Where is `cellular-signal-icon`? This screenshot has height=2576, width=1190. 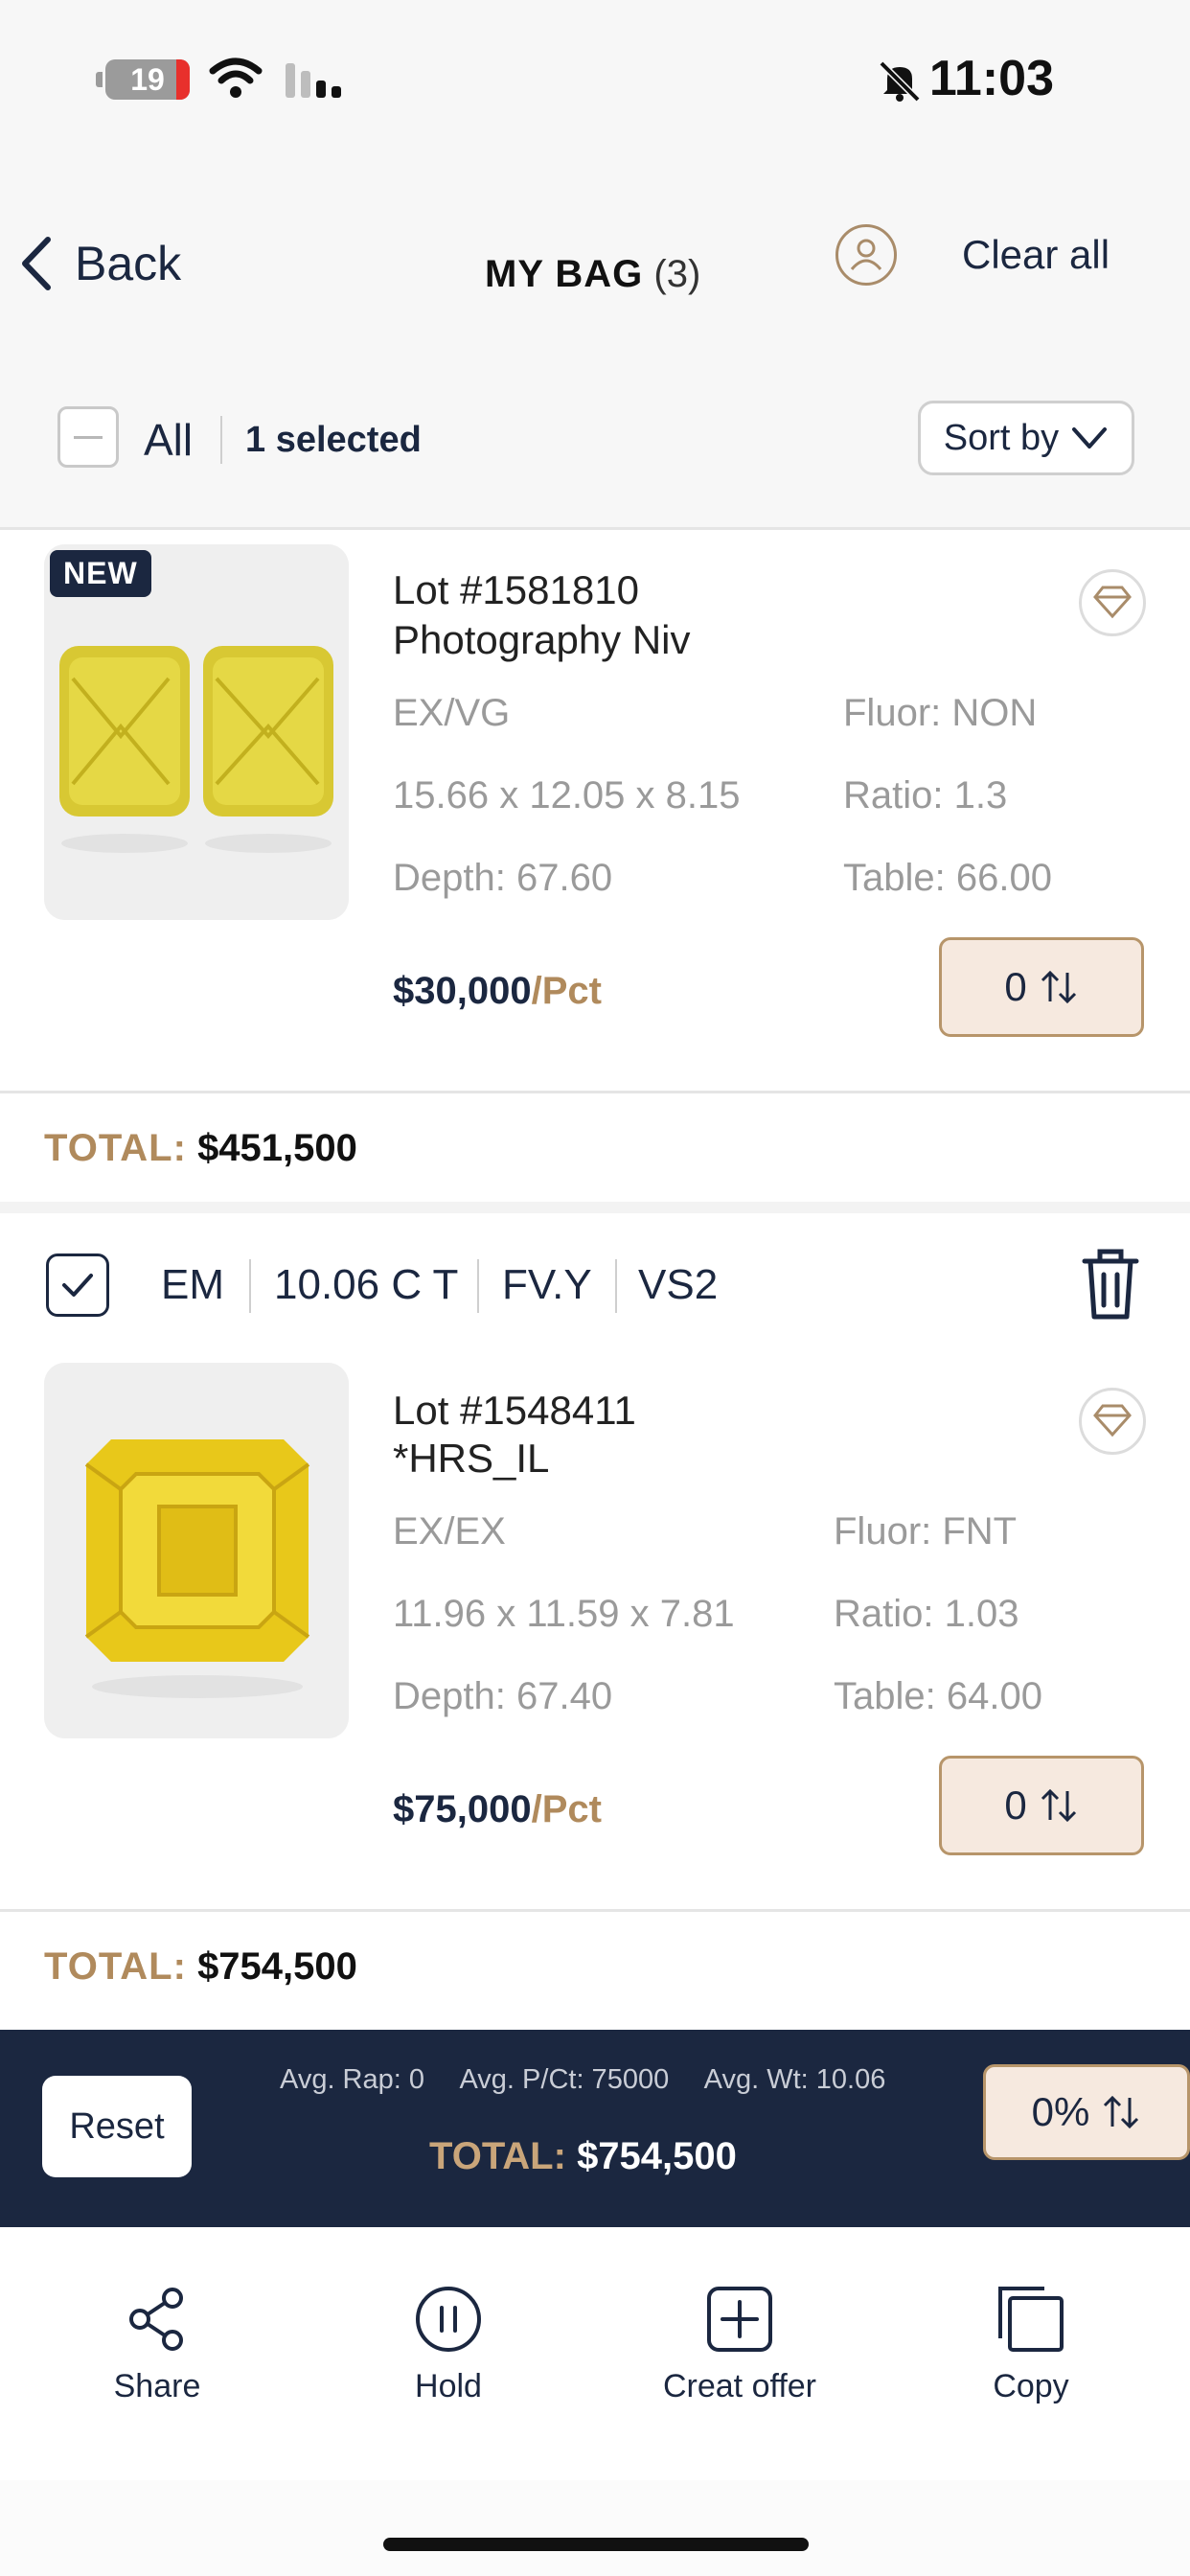
cellular-signal-icon is located at coordinates (313, 80).